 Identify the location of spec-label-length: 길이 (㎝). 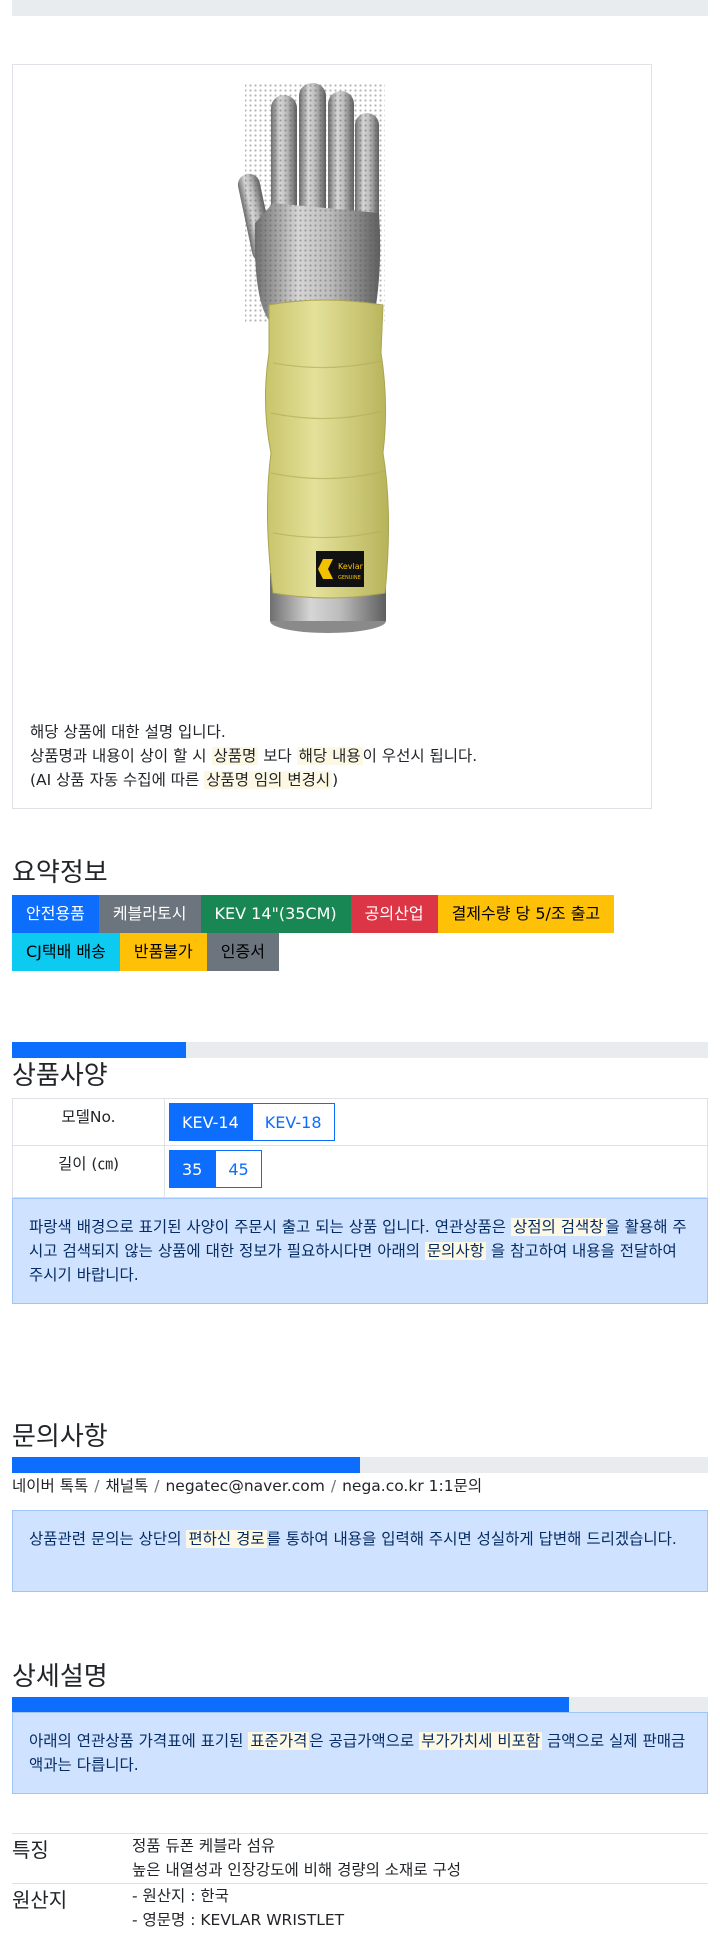
(88, 1171).